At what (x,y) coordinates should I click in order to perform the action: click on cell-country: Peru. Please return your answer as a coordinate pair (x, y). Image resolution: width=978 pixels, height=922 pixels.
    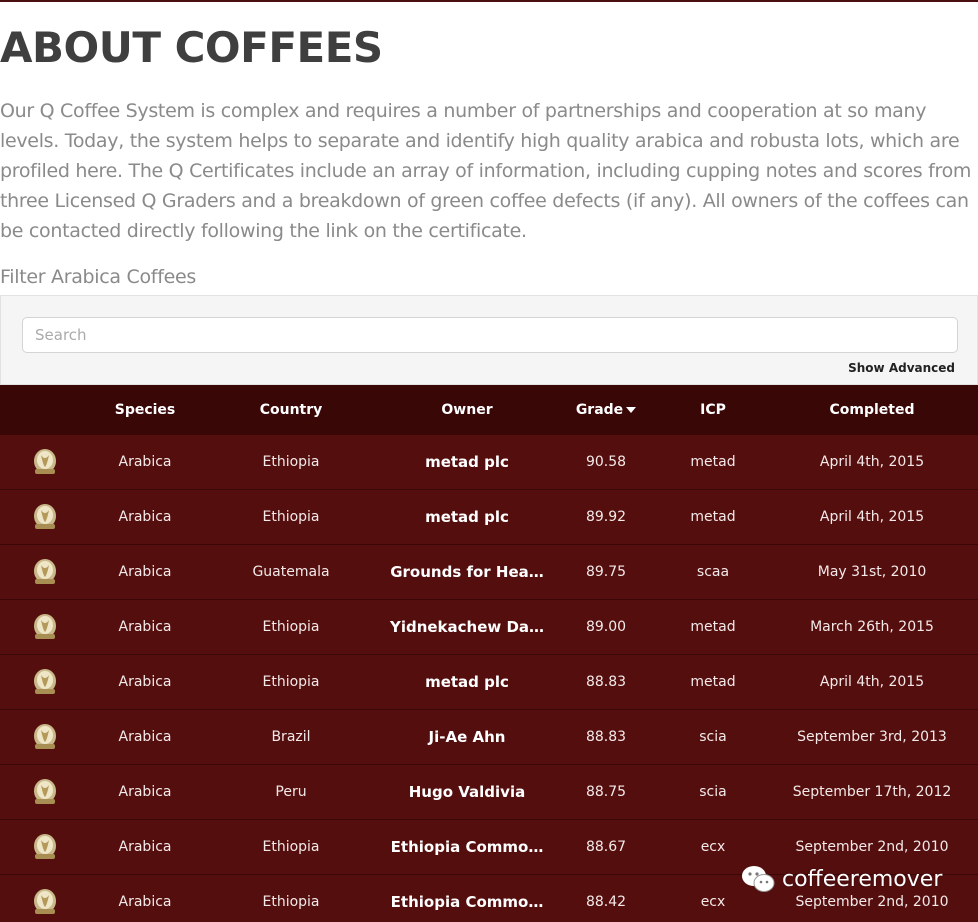
    Looking at the image, I should click on (291, 792).